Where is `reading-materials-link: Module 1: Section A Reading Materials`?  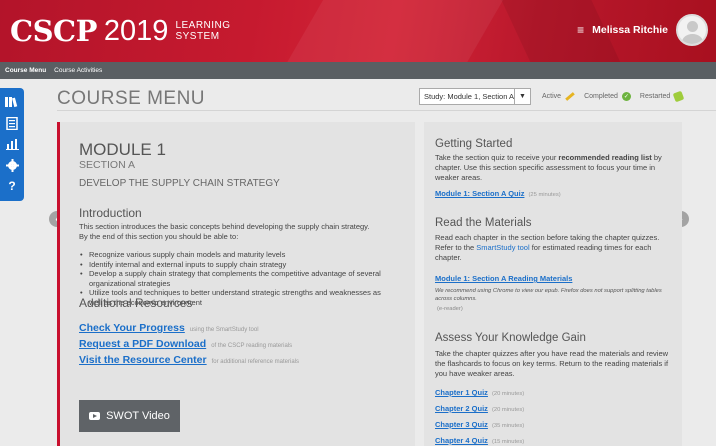
reading-materials-link: Module 1: Section A Reading Materials is located at coordinates (503, 278).